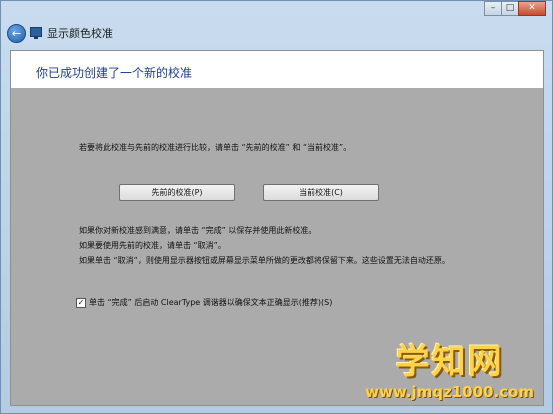 This screenshot has width=553, height=414. Describe the element at coordinates (114, 73) in the screenshot. I see `page-title: 你已成功创建了一个新的校准` at that location.